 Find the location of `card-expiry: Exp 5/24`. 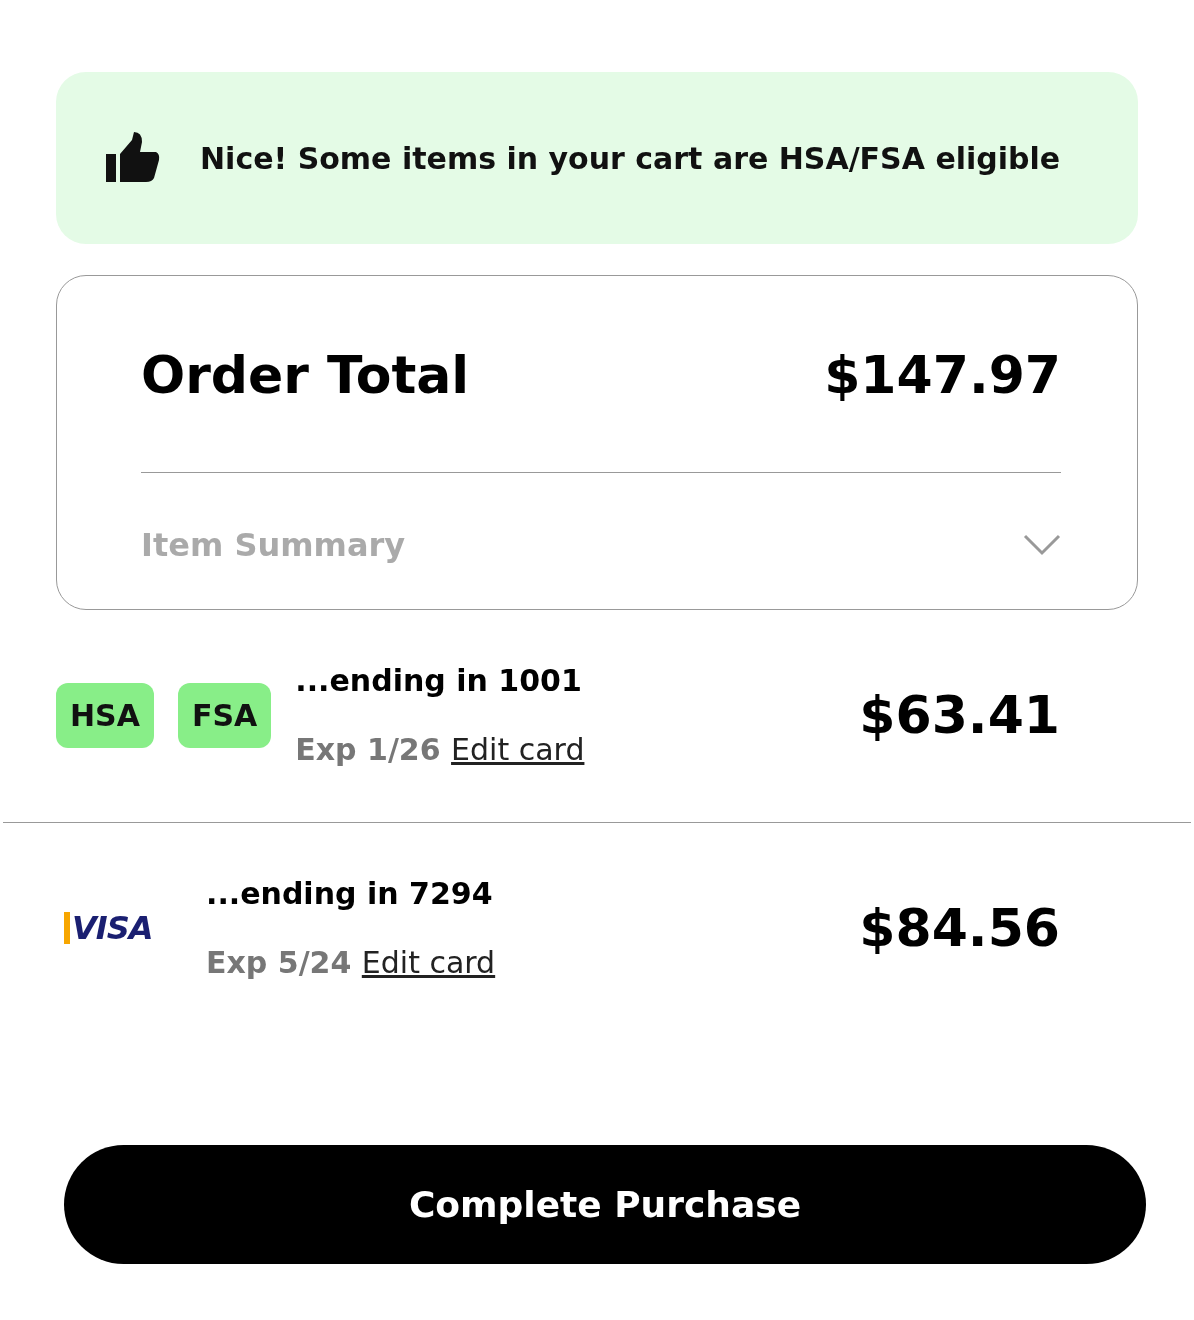

card-expiry: Exp 5/24 is located at coordinates (279, 962).